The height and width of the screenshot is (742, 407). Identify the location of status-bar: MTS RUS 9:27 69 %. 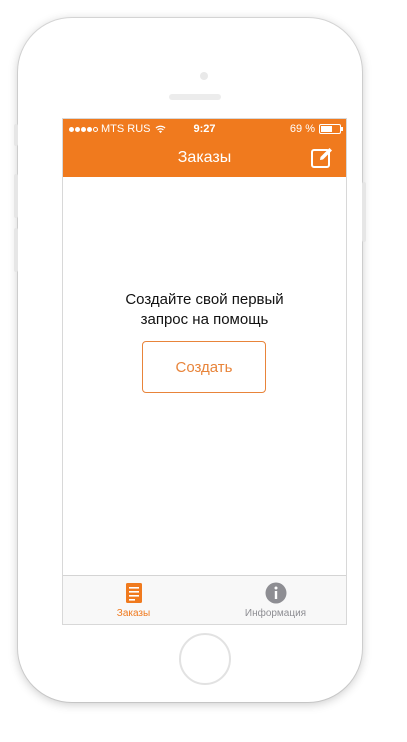
(204, 129).